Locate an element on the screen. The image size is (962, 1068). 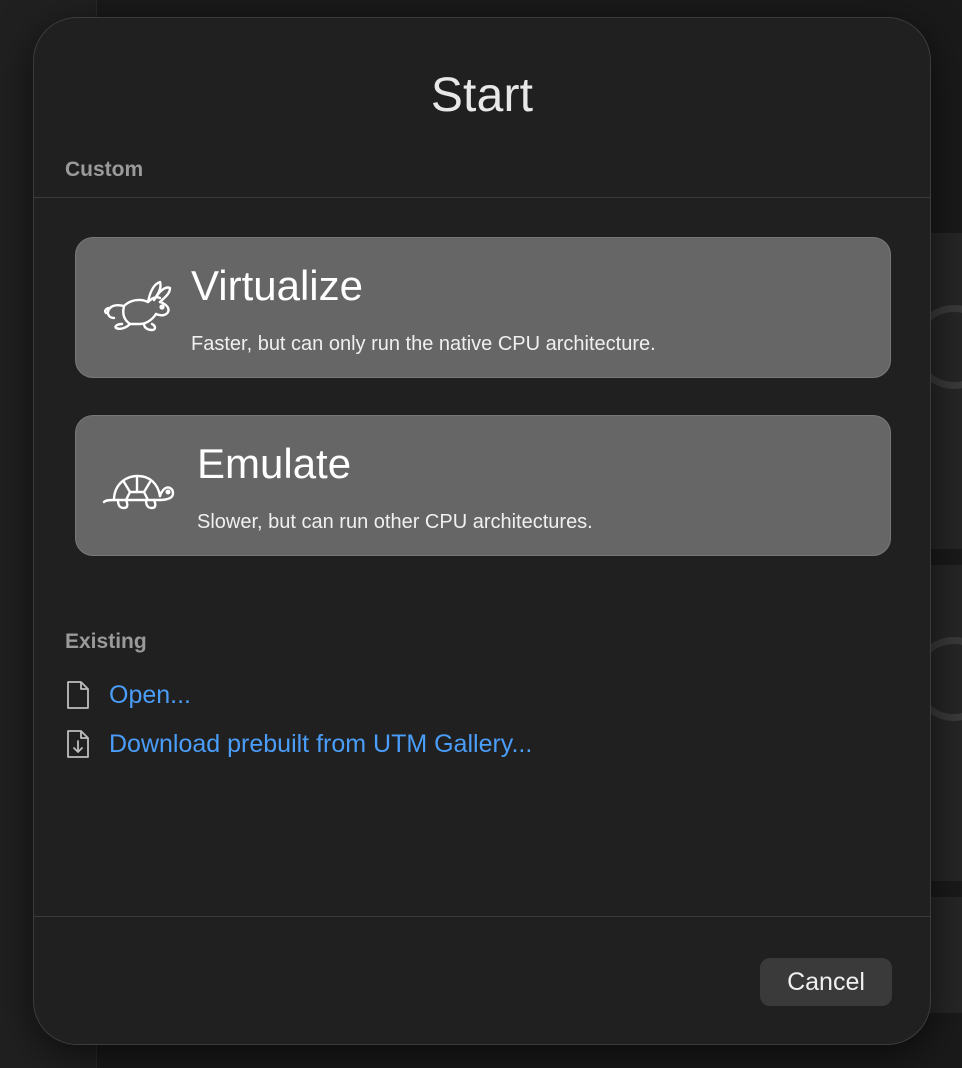
custom-section-label: Custom is located at coordinates (104, 169).